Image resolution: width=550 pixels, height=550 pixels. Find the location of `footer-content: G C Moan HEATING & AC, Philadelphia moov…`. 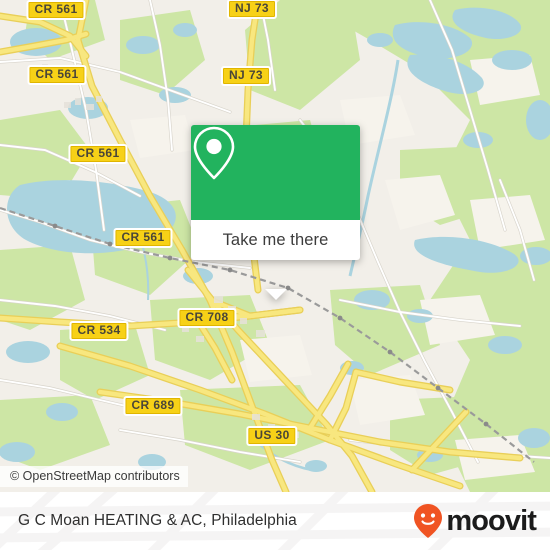

footer-content: G C Moan HEATING & AC, Philadelphia moov… is located at coordinates (275, 521).